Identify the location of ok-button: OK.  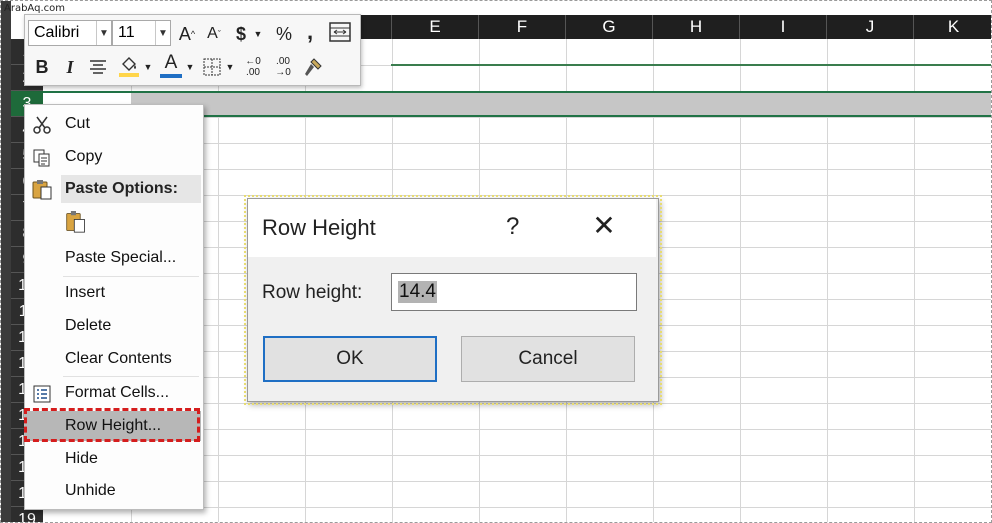
(350, 359).